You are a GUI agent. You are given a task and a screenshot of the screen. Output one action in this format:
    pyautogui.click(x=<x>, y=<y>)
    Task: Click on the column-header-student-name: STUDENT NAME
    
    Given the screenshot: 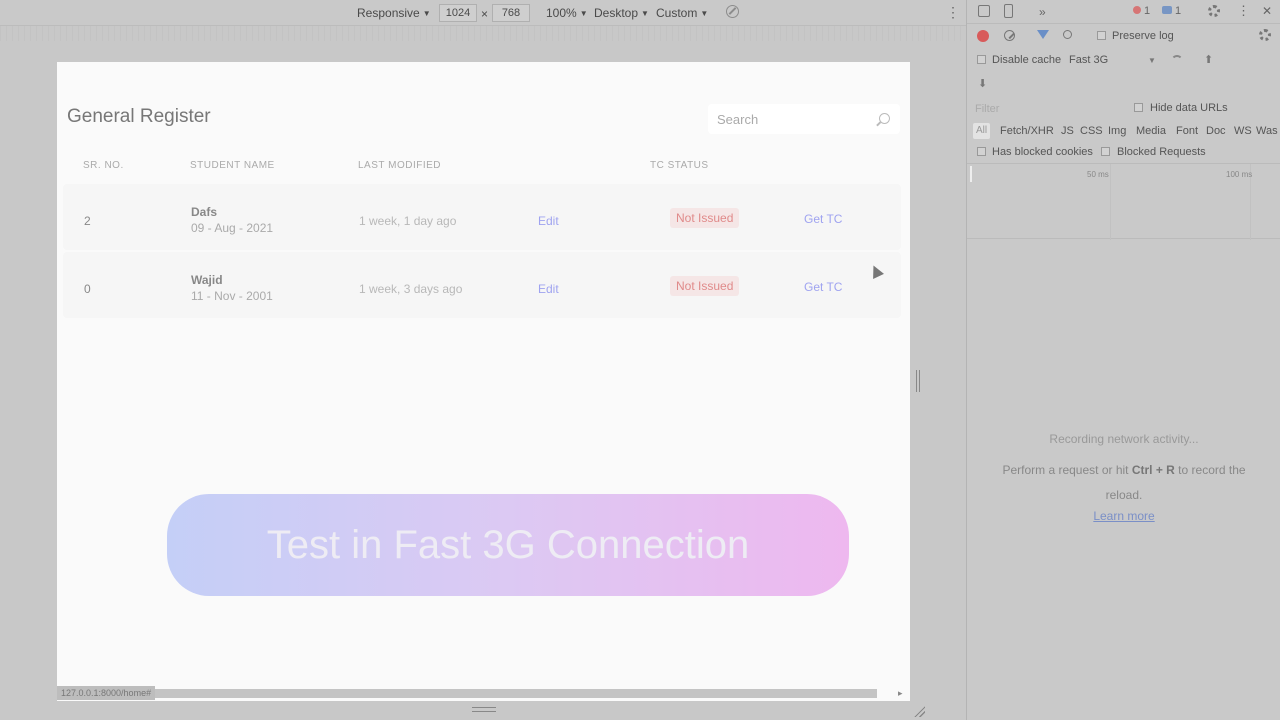 What is the action you would take?
    pyautogui.click(x=232, y=165)
    